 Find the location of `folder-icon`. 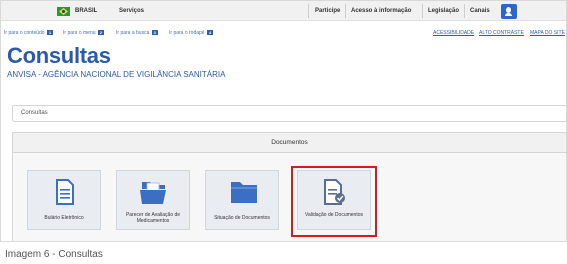

folder-icon is located at coordinates (244, 192).